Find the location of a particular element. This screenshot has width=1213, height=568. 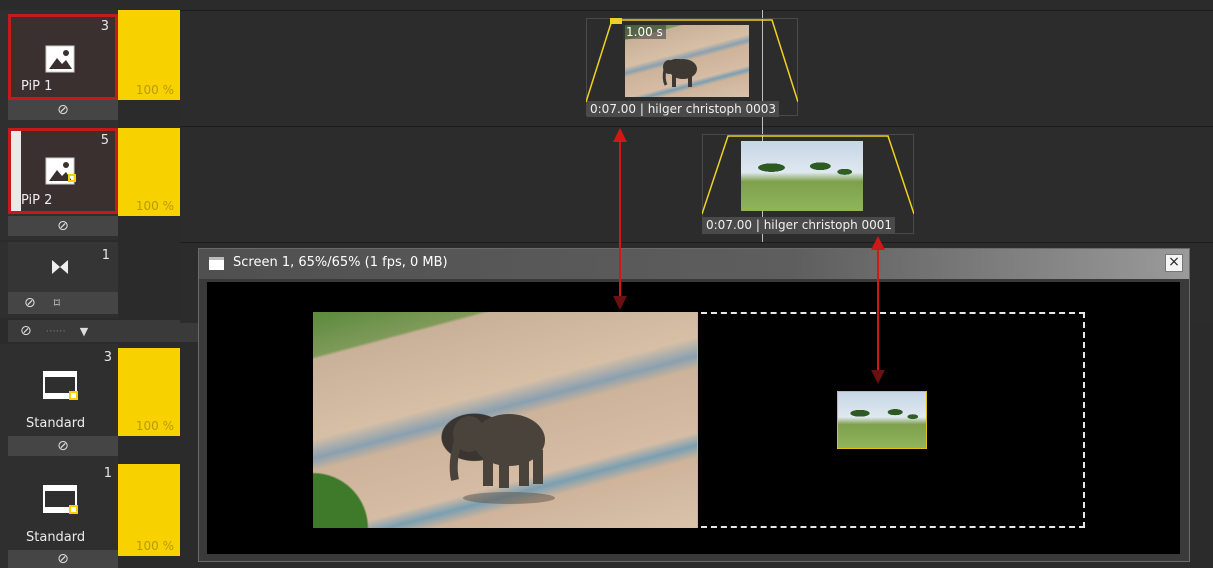

image-link-icon is located at coordinates (60, 171).